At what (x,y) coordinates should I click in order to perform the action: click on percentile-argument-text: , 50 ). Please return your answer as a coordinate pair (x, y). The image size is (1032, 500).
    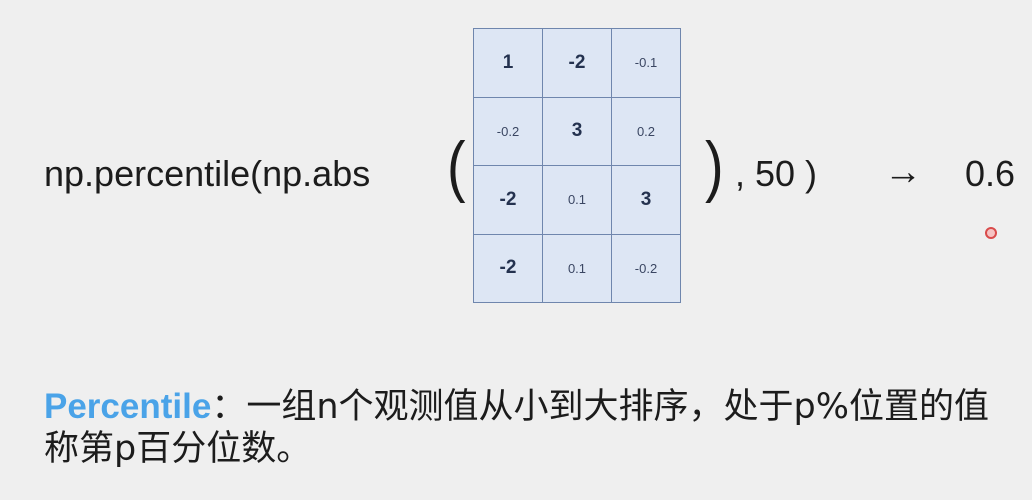
    Looking at the image, I should click on (776, 173).